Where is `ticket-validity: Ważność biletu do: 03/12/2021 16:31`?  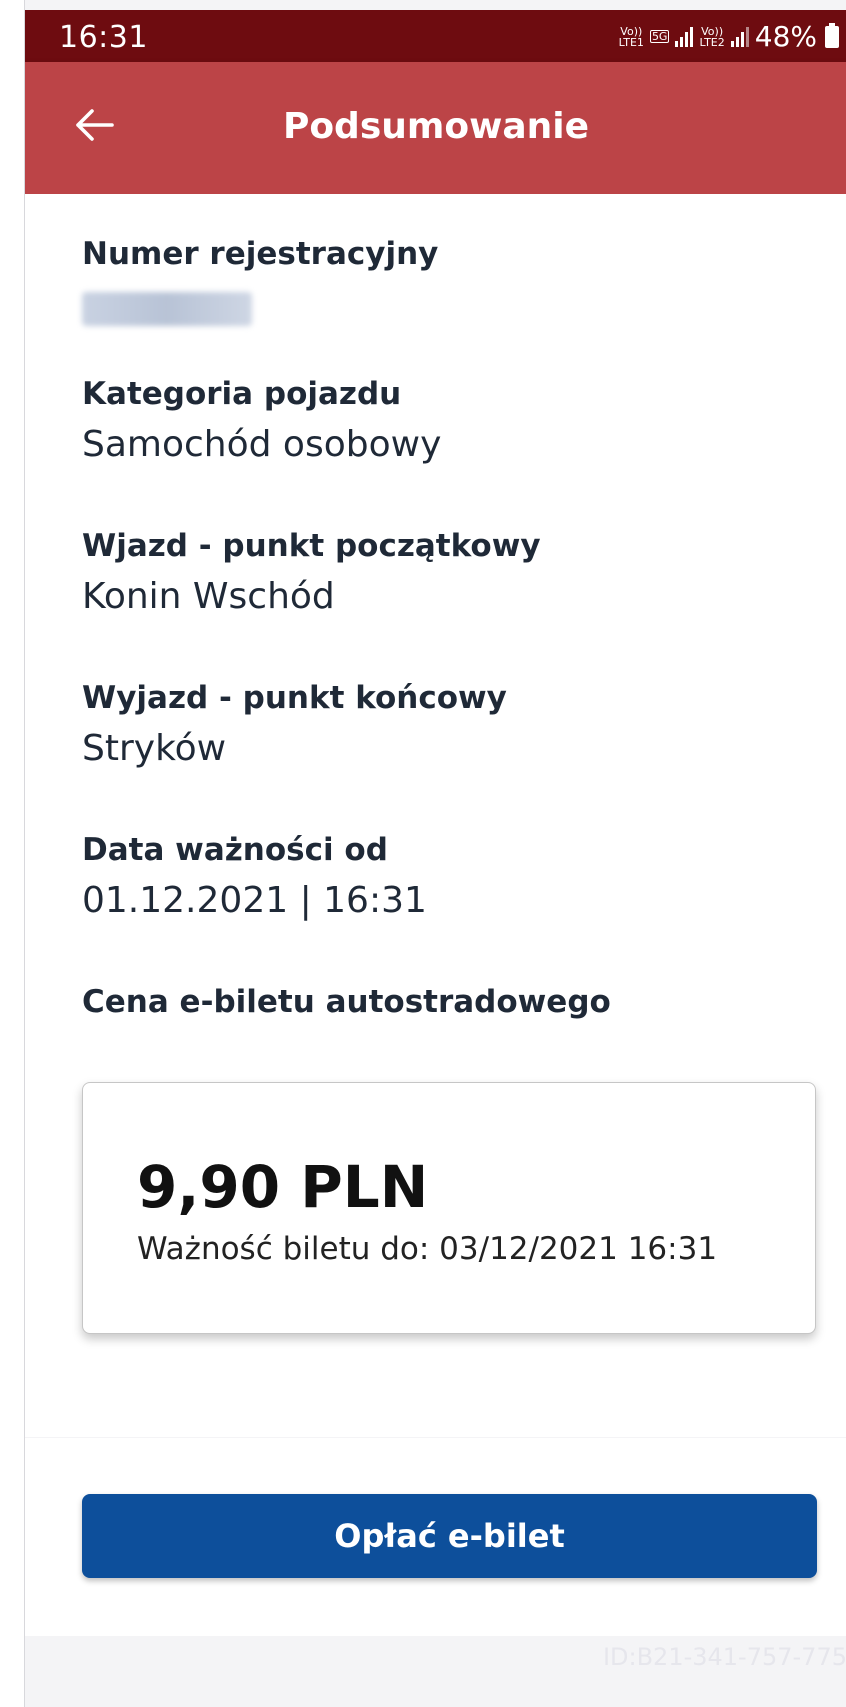 ticket-validity: Ważność biletu do: 03/12/2021 16:31 is located at coordinates (427, 1249).